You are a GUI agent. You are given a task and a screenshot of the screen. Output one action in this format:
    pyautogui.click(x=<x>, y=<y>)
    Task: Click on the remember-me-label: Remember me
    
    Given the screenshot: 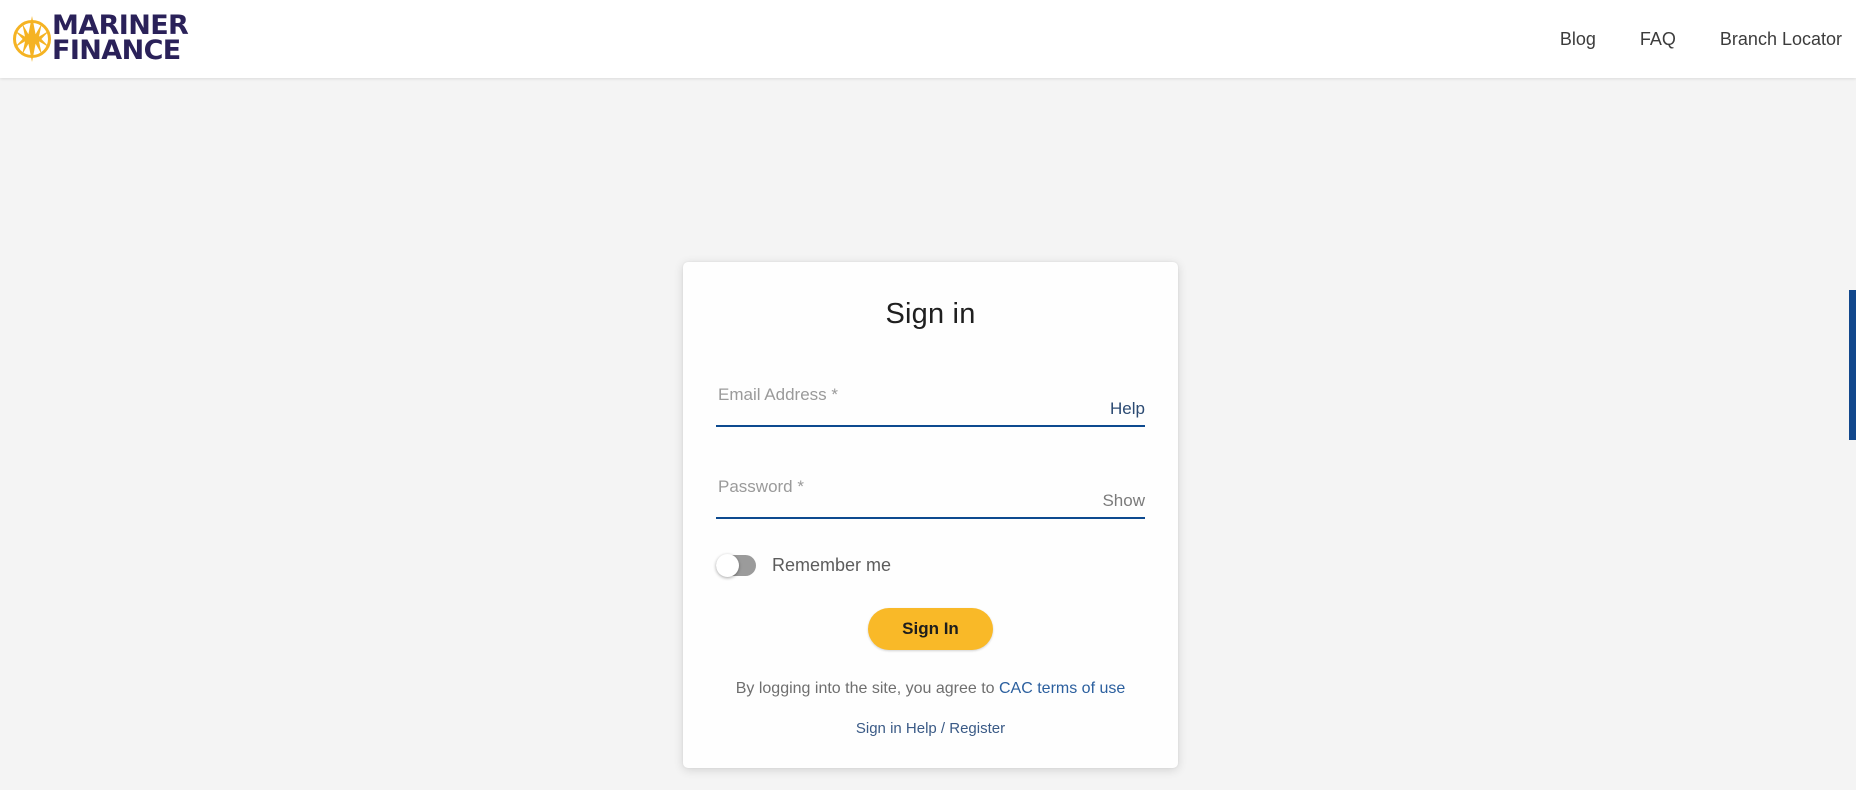 What is the action you would take?
    pyautogui.click(x=832, y=565)
    